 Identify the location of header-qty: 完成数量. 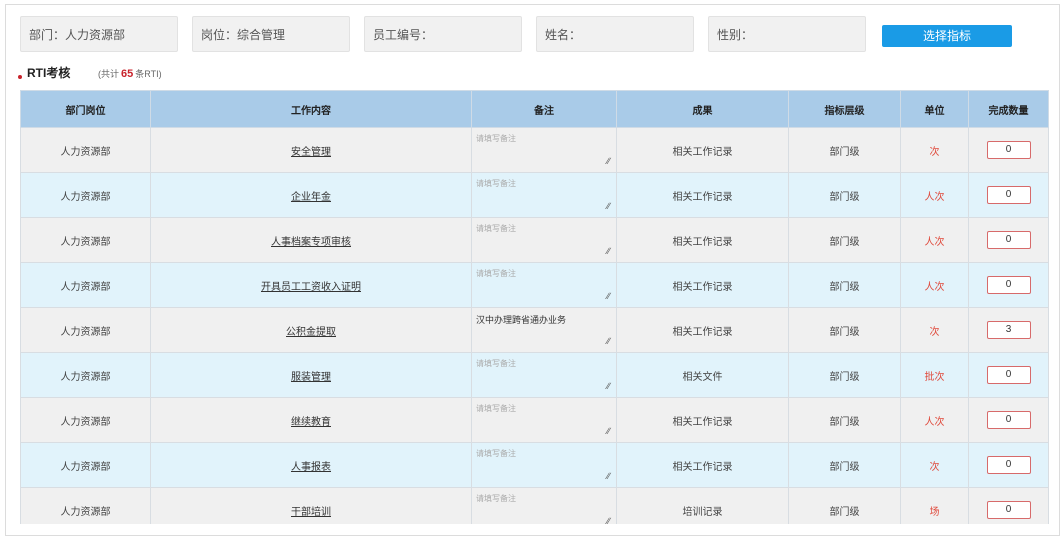
(1008, 109).